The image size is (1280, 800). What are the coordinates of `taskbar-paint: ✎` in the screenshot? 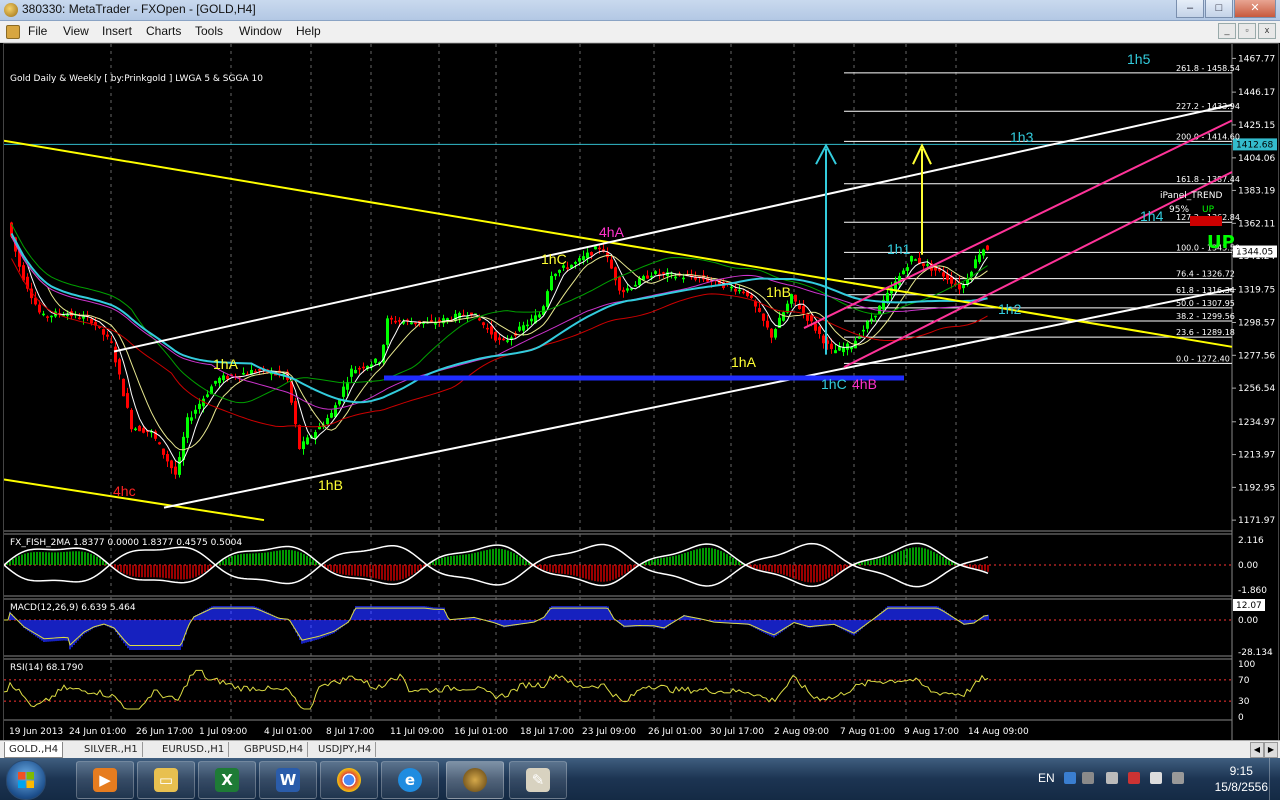 It's located at (538, 780).